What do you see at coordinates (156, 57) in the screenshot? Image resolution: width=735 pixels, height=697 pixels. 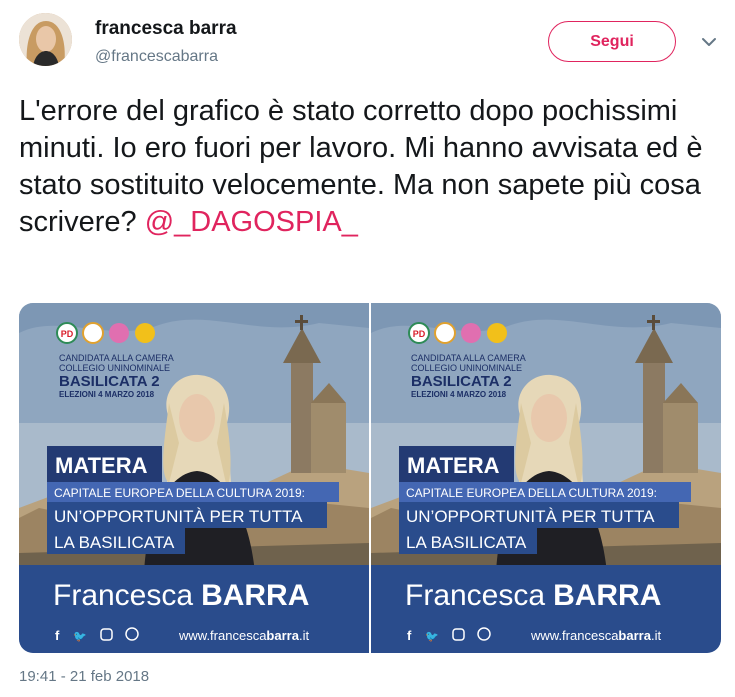 I see `author-handle: @francescabarra` at bounding box center [156, 57].